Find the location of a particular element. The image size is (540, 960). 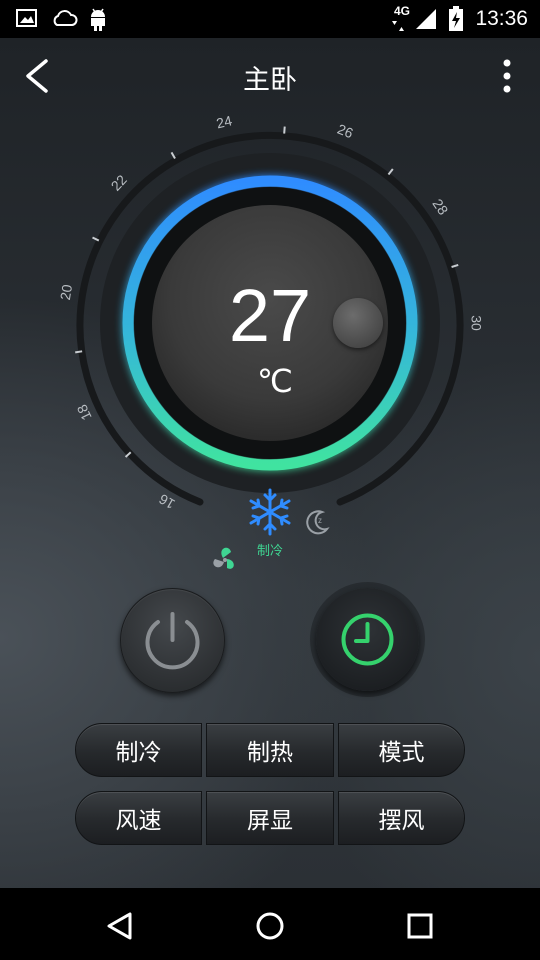

cloud-icon is located at coordinates (65, 18).